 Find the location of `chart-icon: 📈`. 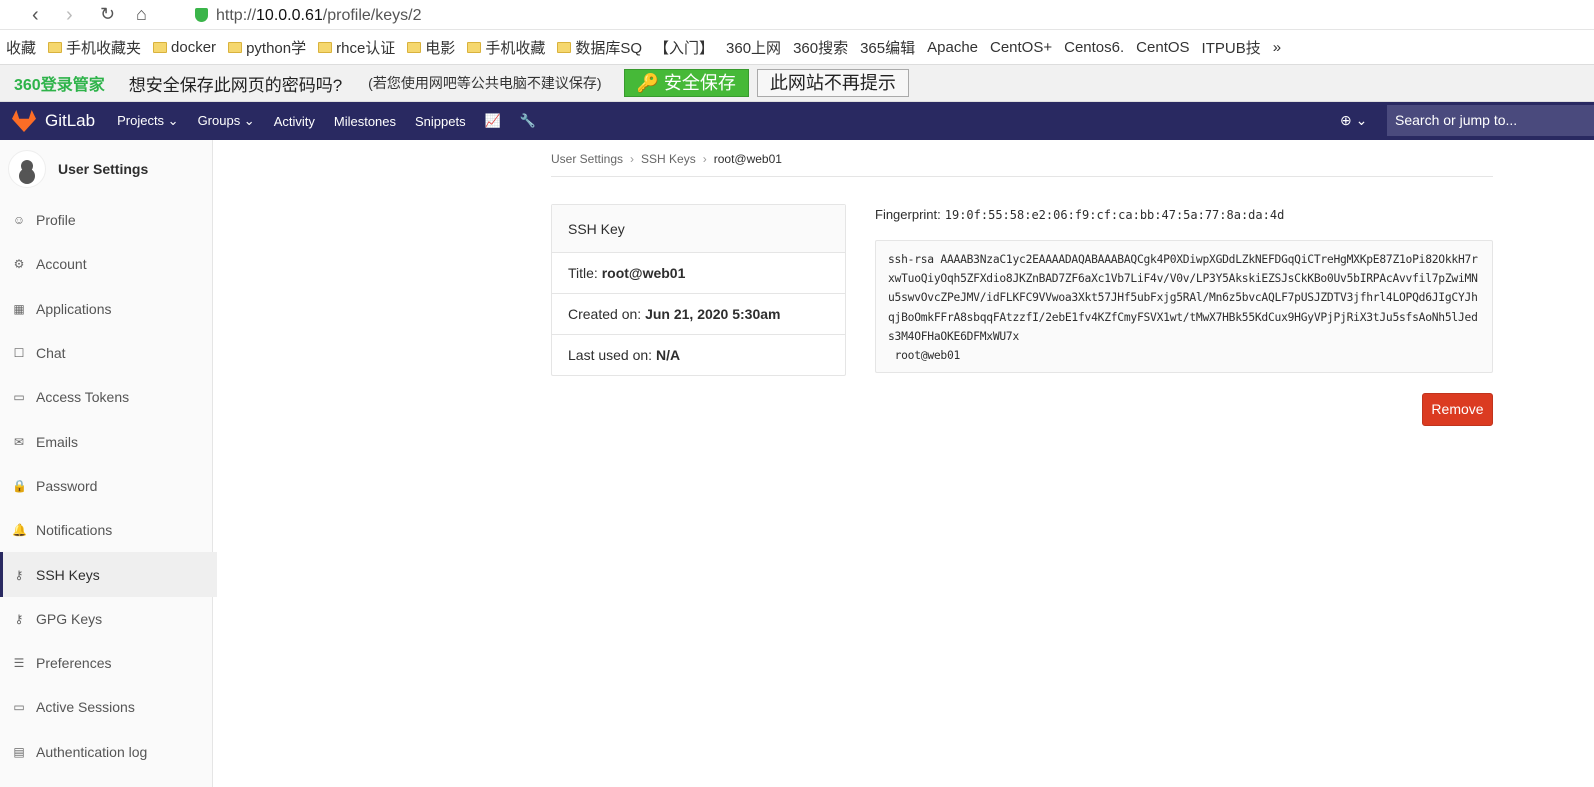

chart-icon: 📈 is located at coordinates (493, 121).